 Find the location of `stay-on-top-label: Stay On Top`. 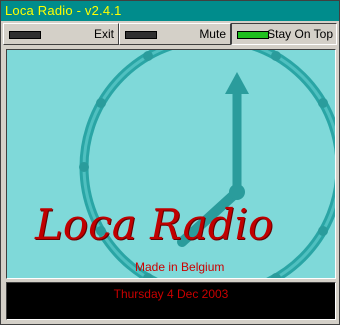

stay-on-top-label: Stay On Top is located at coordinates (300, 34).